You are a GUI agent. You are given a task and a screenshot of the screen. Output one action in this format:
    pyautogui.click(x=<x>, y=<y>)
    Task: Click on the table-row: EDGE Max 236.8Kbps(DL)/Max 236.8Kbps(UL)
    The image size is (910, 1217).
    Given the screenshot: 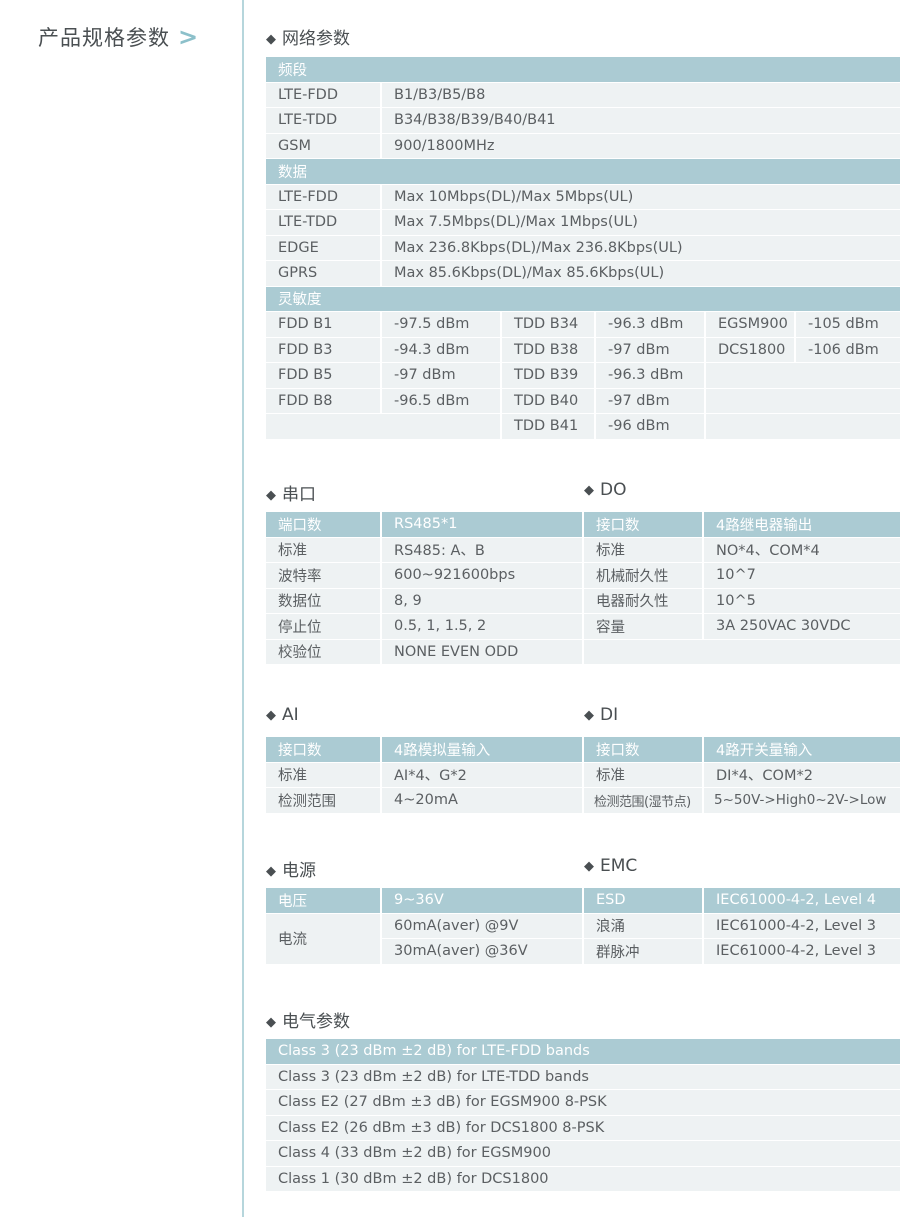 What is the action you would take?
    pyautogui.click(x=583, y=248)
    